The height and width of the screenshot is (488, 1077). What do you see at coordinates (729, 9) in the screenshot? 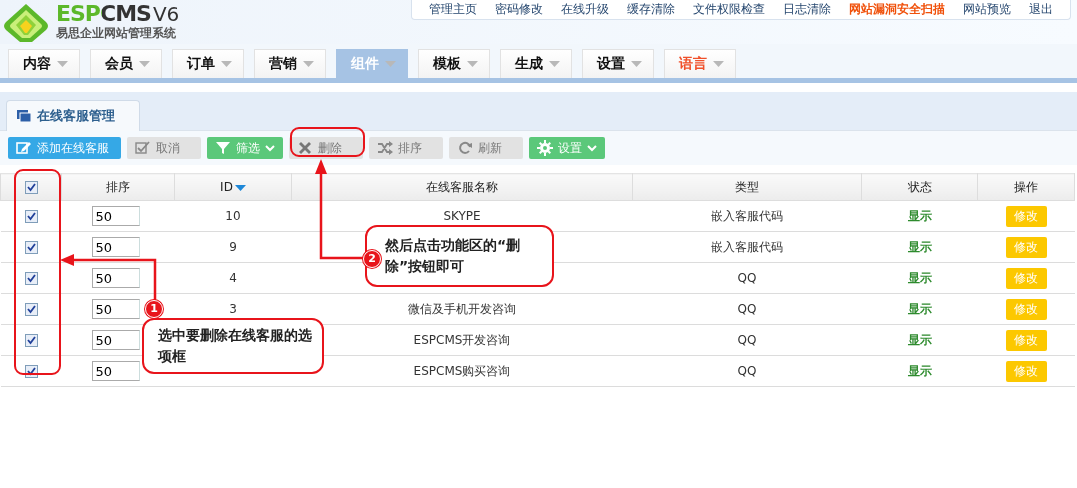
I see `top-link: 文件权限检查` at bounding box center [729, 9].